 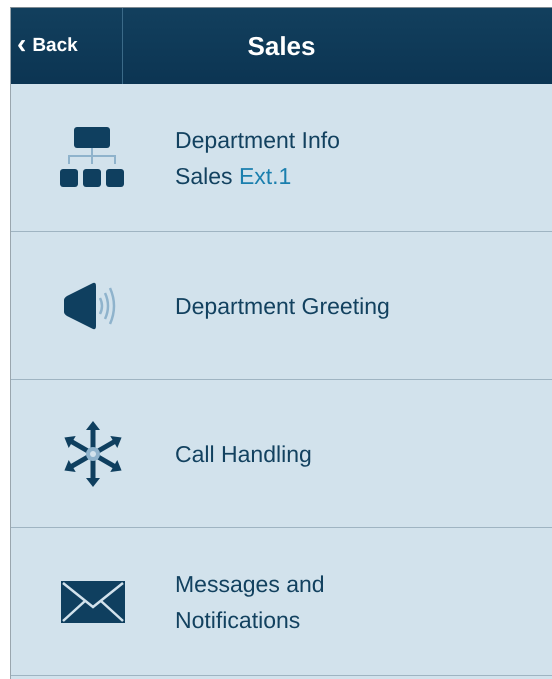 What do you see at coordinates (93, 601) in the screenshot?
I see `envelope-icon` at bounding box center [93, 601].